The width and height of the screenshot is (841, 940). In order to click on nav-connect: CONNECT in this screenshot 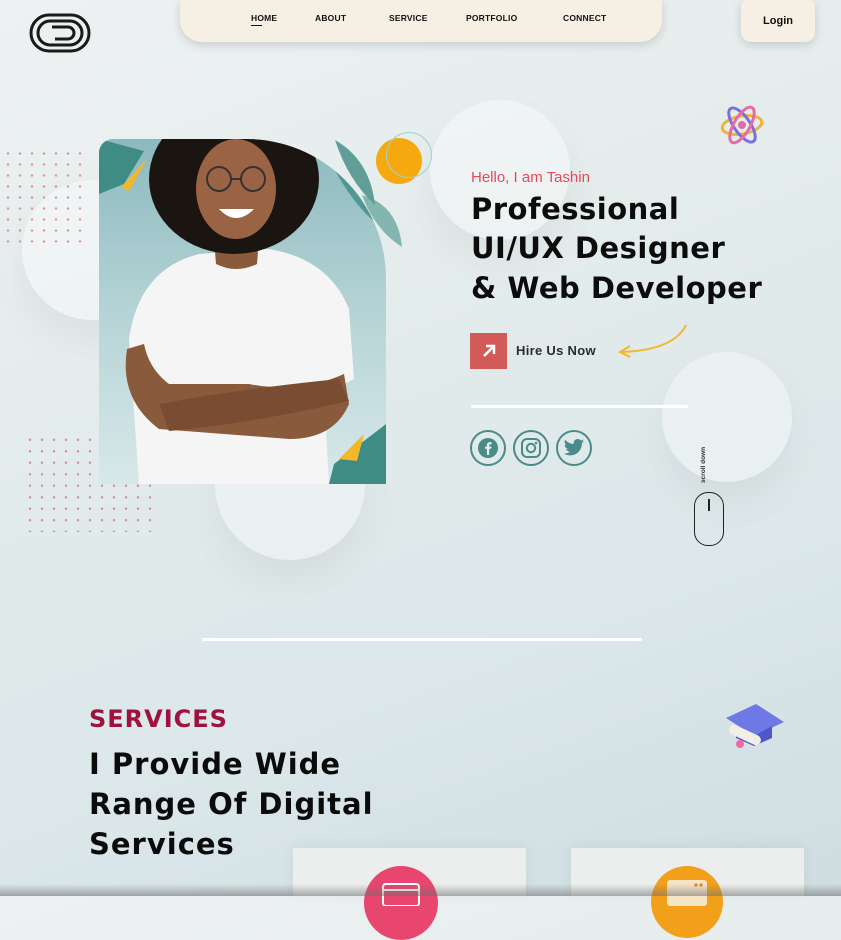, I will do `click(584, 18)`.